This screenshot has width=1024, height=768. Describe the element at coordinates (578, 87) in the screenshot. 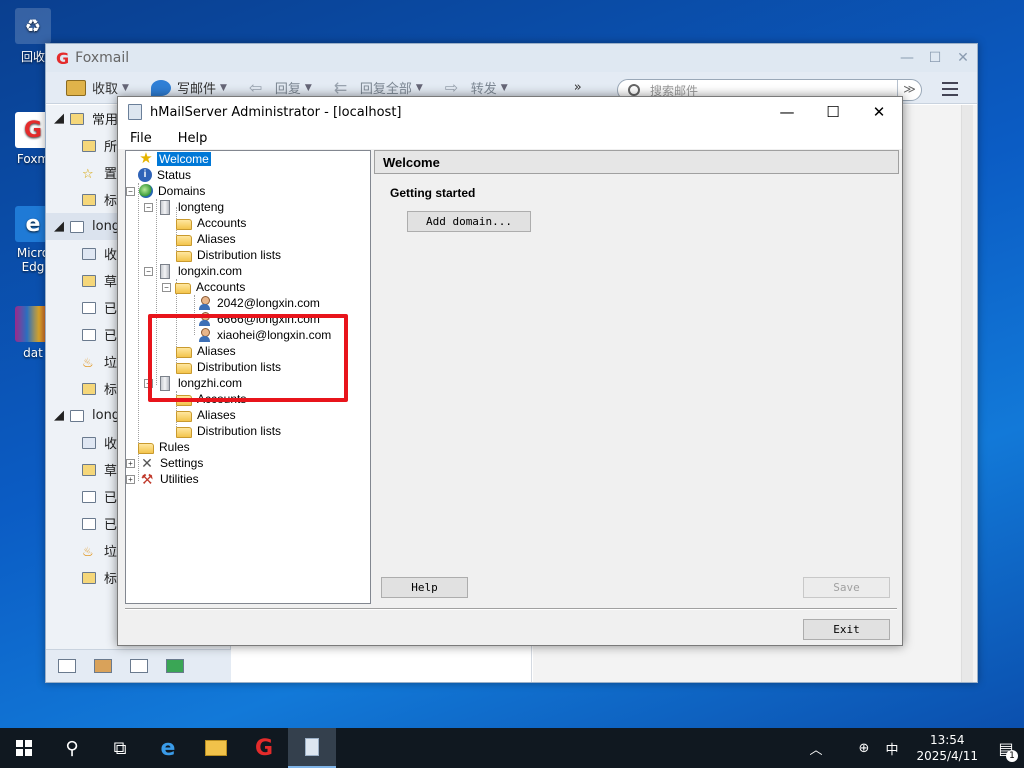

I see `toolbar-overflow-button: »` at that location.